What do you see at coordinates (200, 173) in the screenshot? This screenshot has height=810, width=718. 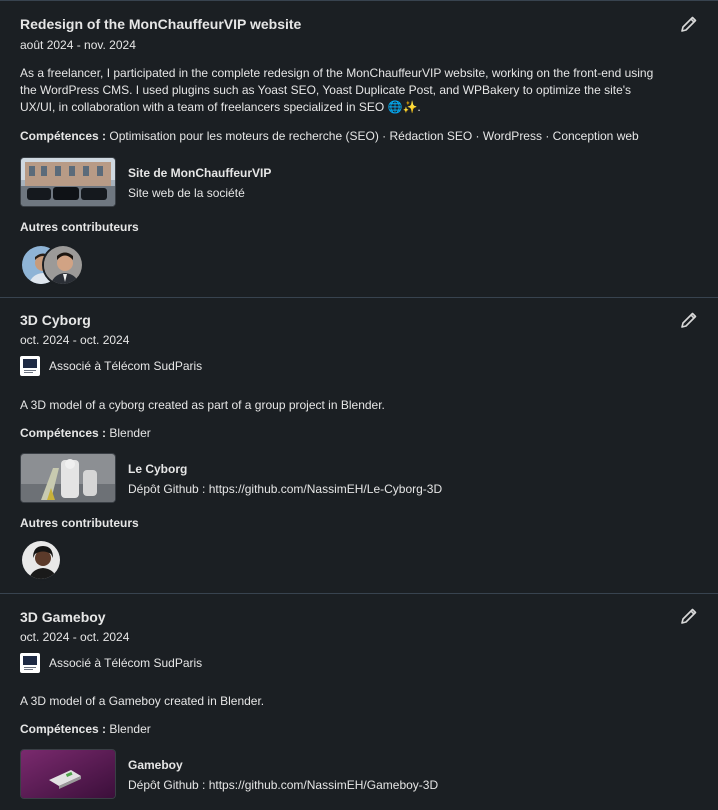 I see `media-title: Site de MonChauffeurVIP` at bounding box center [200, 173].